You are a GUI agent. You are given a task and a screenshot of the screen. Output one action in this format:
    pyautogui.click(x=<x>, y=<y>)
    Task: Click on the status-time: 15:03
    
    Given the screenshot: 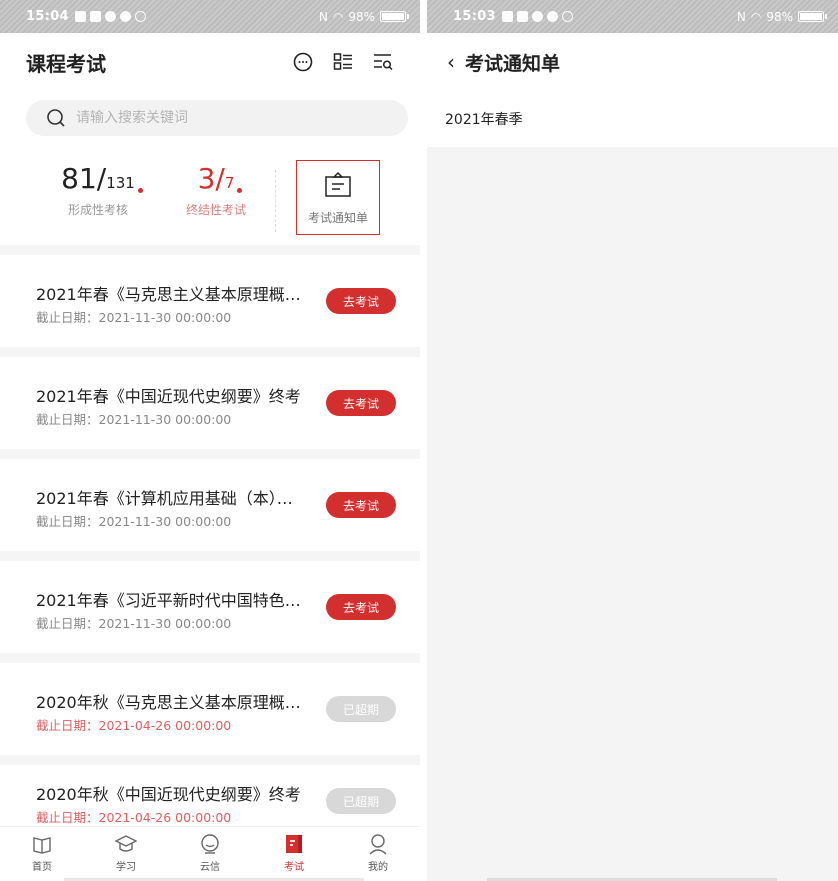 What is the action you would take?
    pyautogui.click(x=474, y=16)
    